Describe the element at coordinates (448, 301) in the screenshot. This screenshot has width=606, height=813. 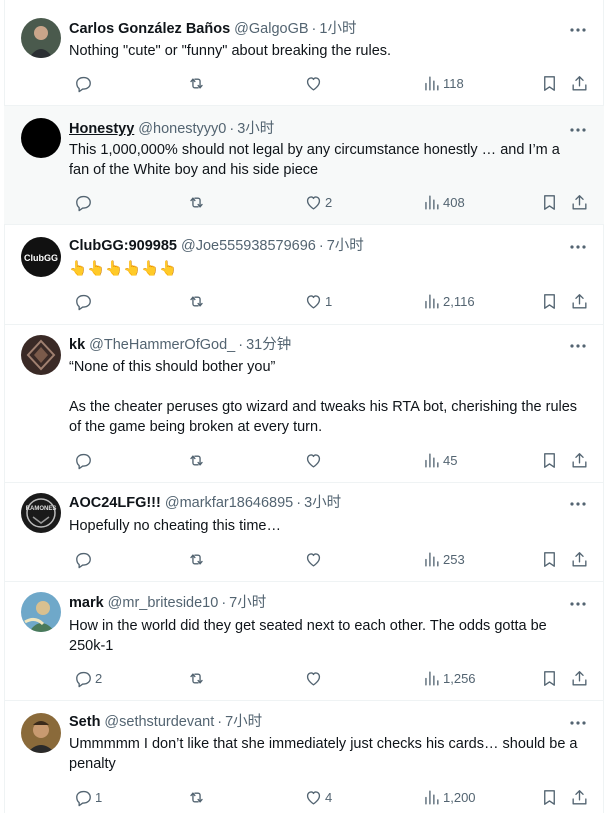
I see `views-button: 2,116` at that location.